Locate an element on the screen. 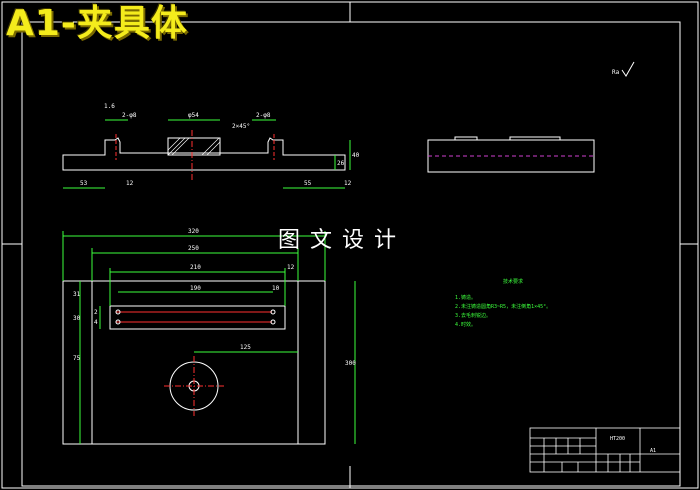  front-center-boss is located at coordinates (194, 146).